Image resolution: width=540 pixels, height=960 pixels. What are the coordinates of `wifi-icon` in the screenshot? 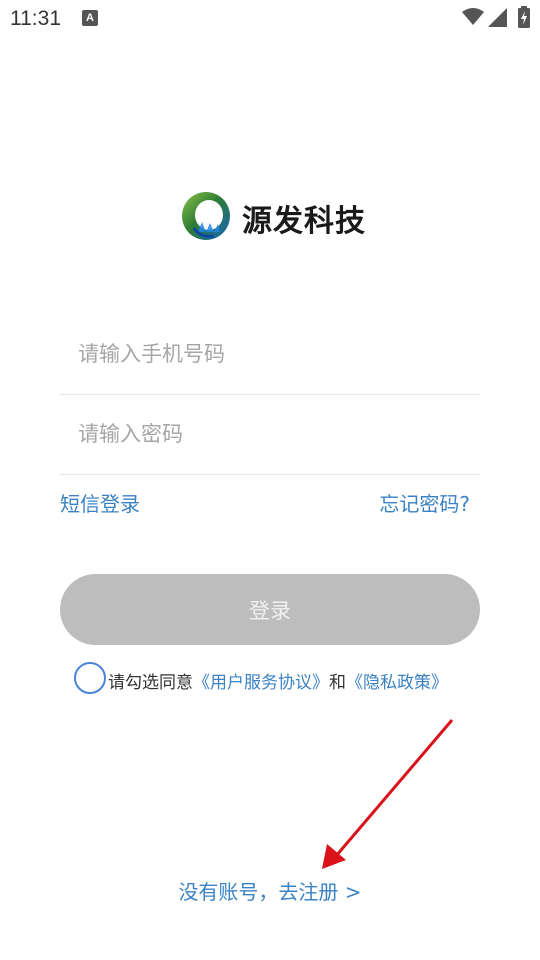 It's located at (473, 16).